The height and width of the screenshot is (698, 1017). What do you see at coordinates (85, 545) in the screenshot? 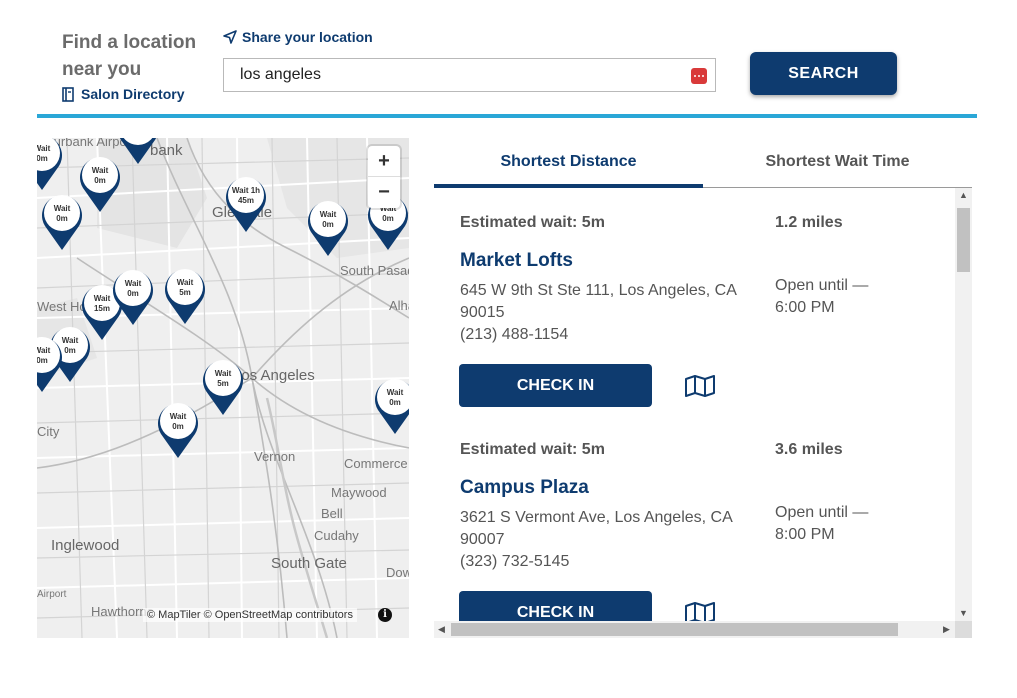
I see `map-label: Inglewood` at bounding box center [85, 545].